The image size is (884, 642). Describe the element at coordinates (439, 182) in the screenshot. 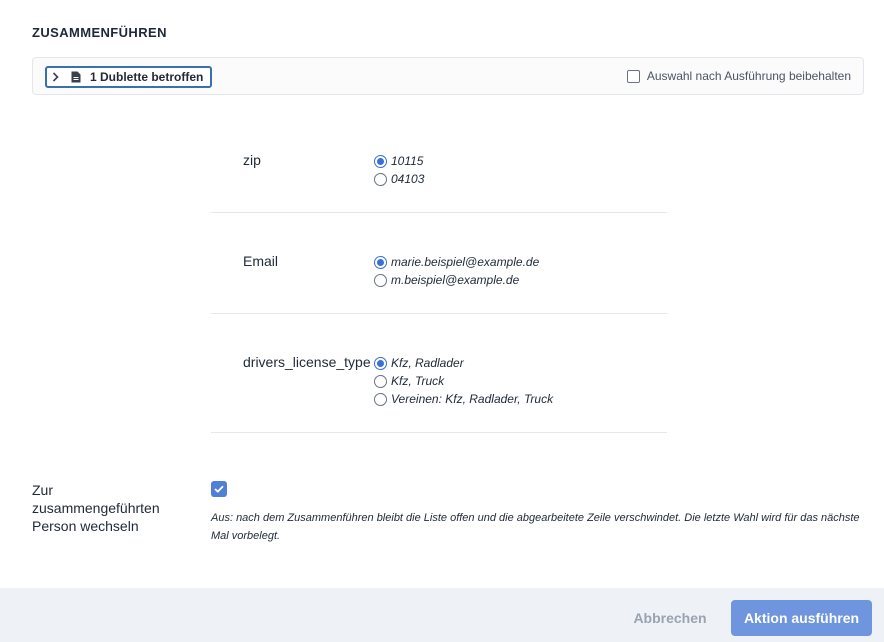

I see `field-row-zip: zip 10115 04103` at that location.